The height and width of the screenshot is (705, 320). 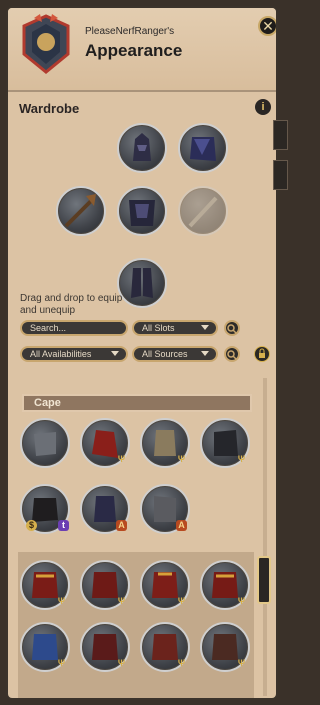 I want to click on availability-dropdown: All Availabilities, so click(x=74, y=354).